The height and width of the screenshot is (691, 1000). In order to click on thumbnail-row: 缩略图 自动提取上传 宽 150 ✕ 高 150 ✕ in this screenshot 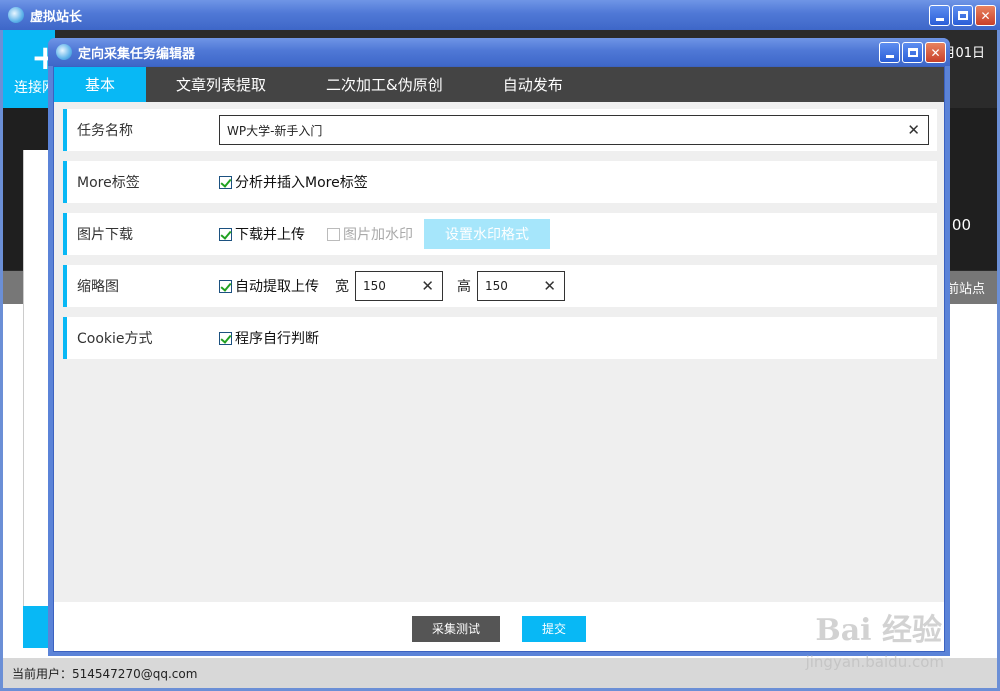, I will do `click(500, 286)`.